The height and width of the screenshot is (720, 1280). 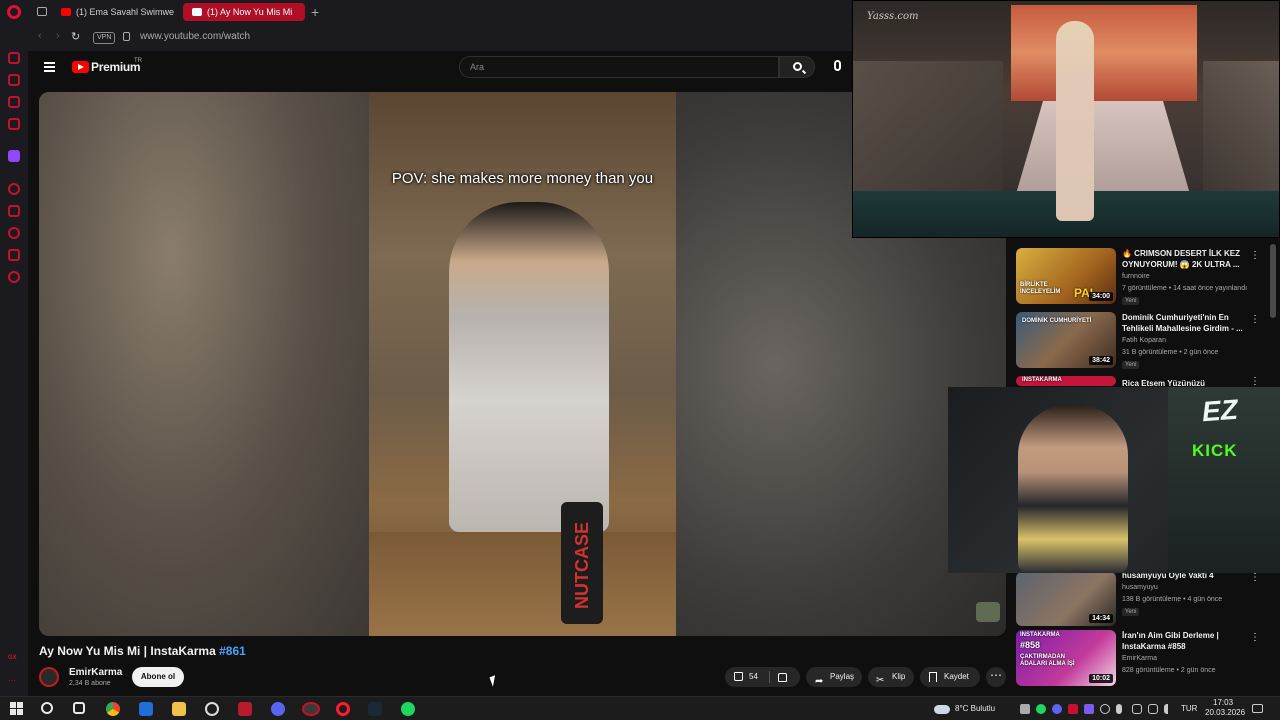 I want to click on channel-name: EmirKarma, so click(x=95, y=672).